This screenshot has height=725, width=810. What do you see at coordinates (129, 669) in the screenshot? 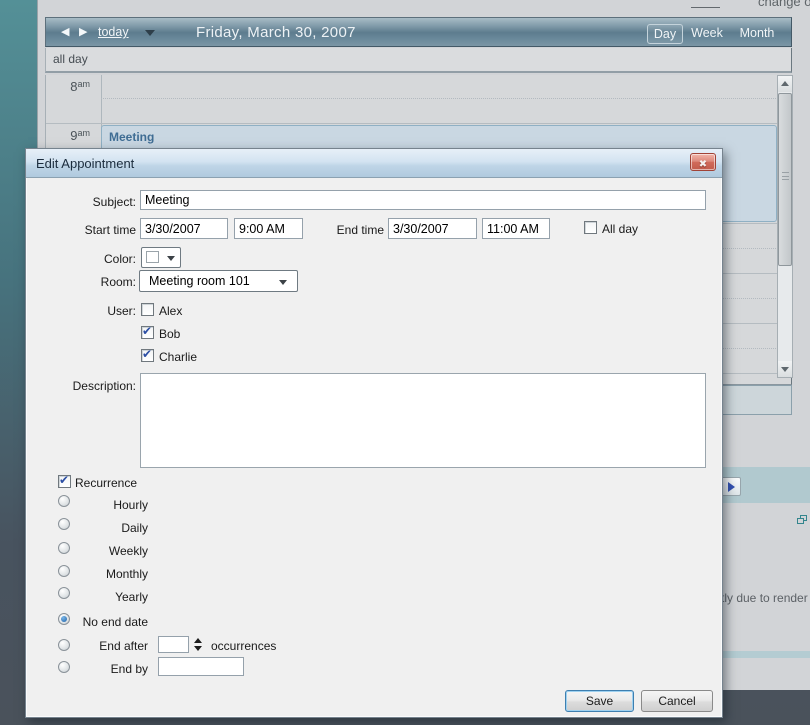
I see `radio-label-end-by: End by` at bounding box center [129, 669].